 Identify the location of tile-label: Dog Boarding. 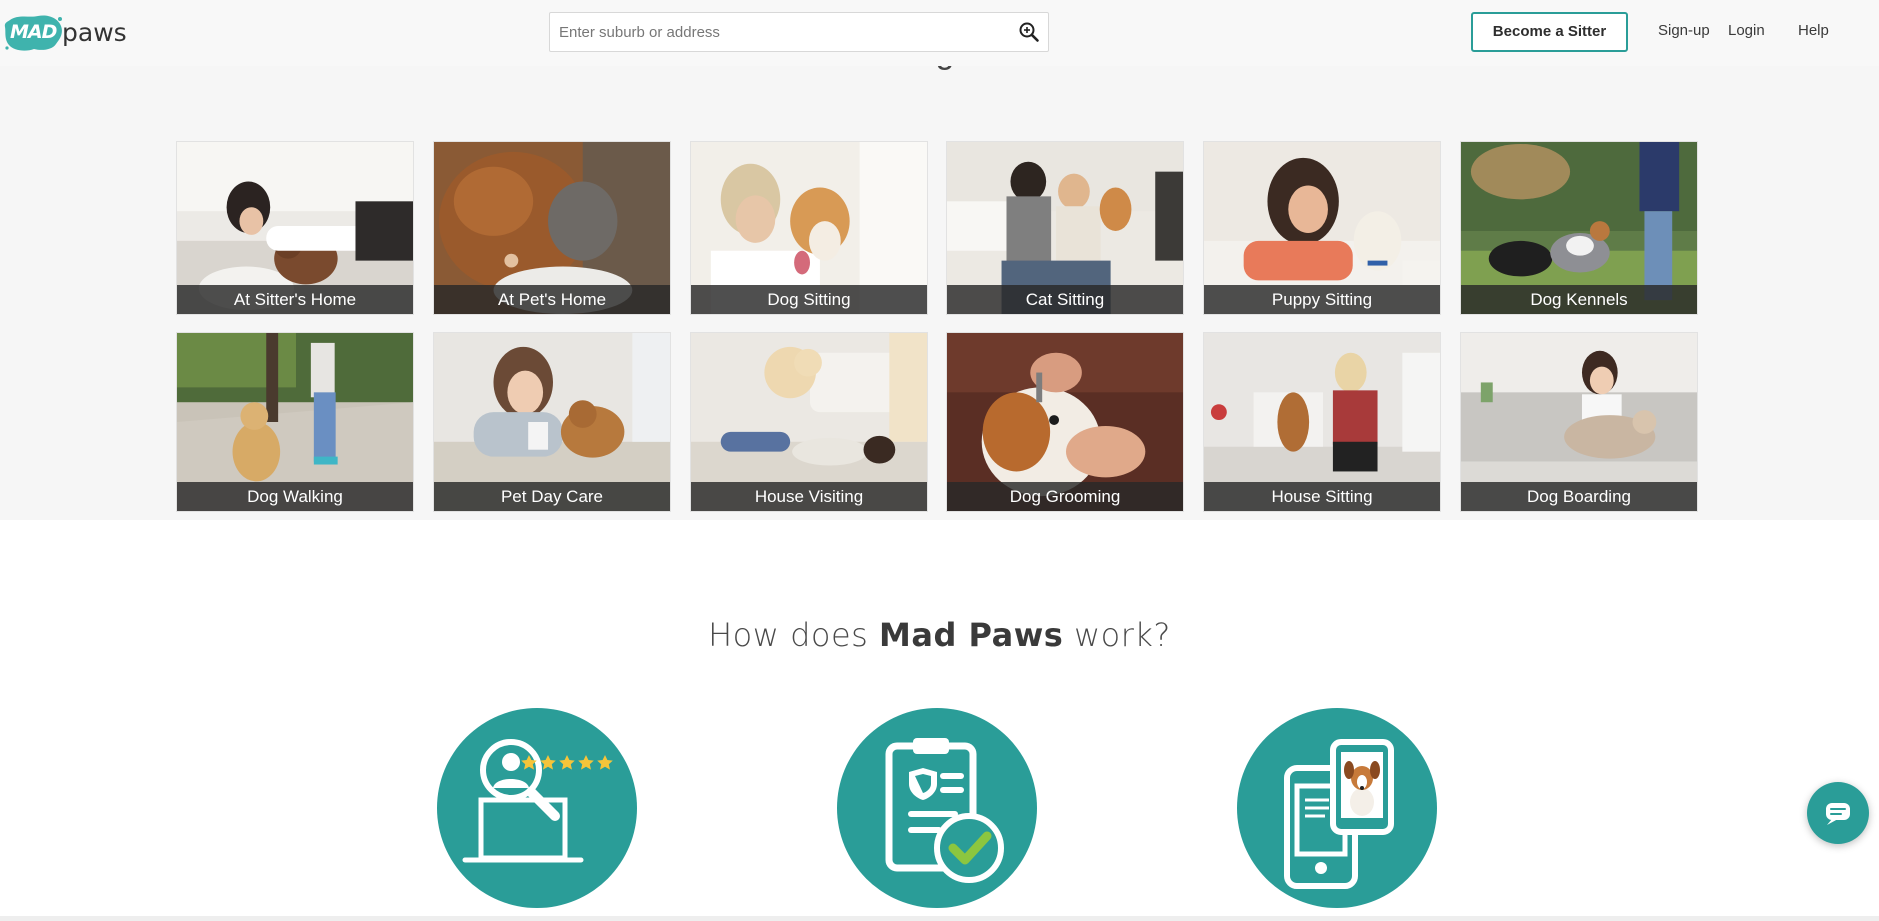
(1579, 496).